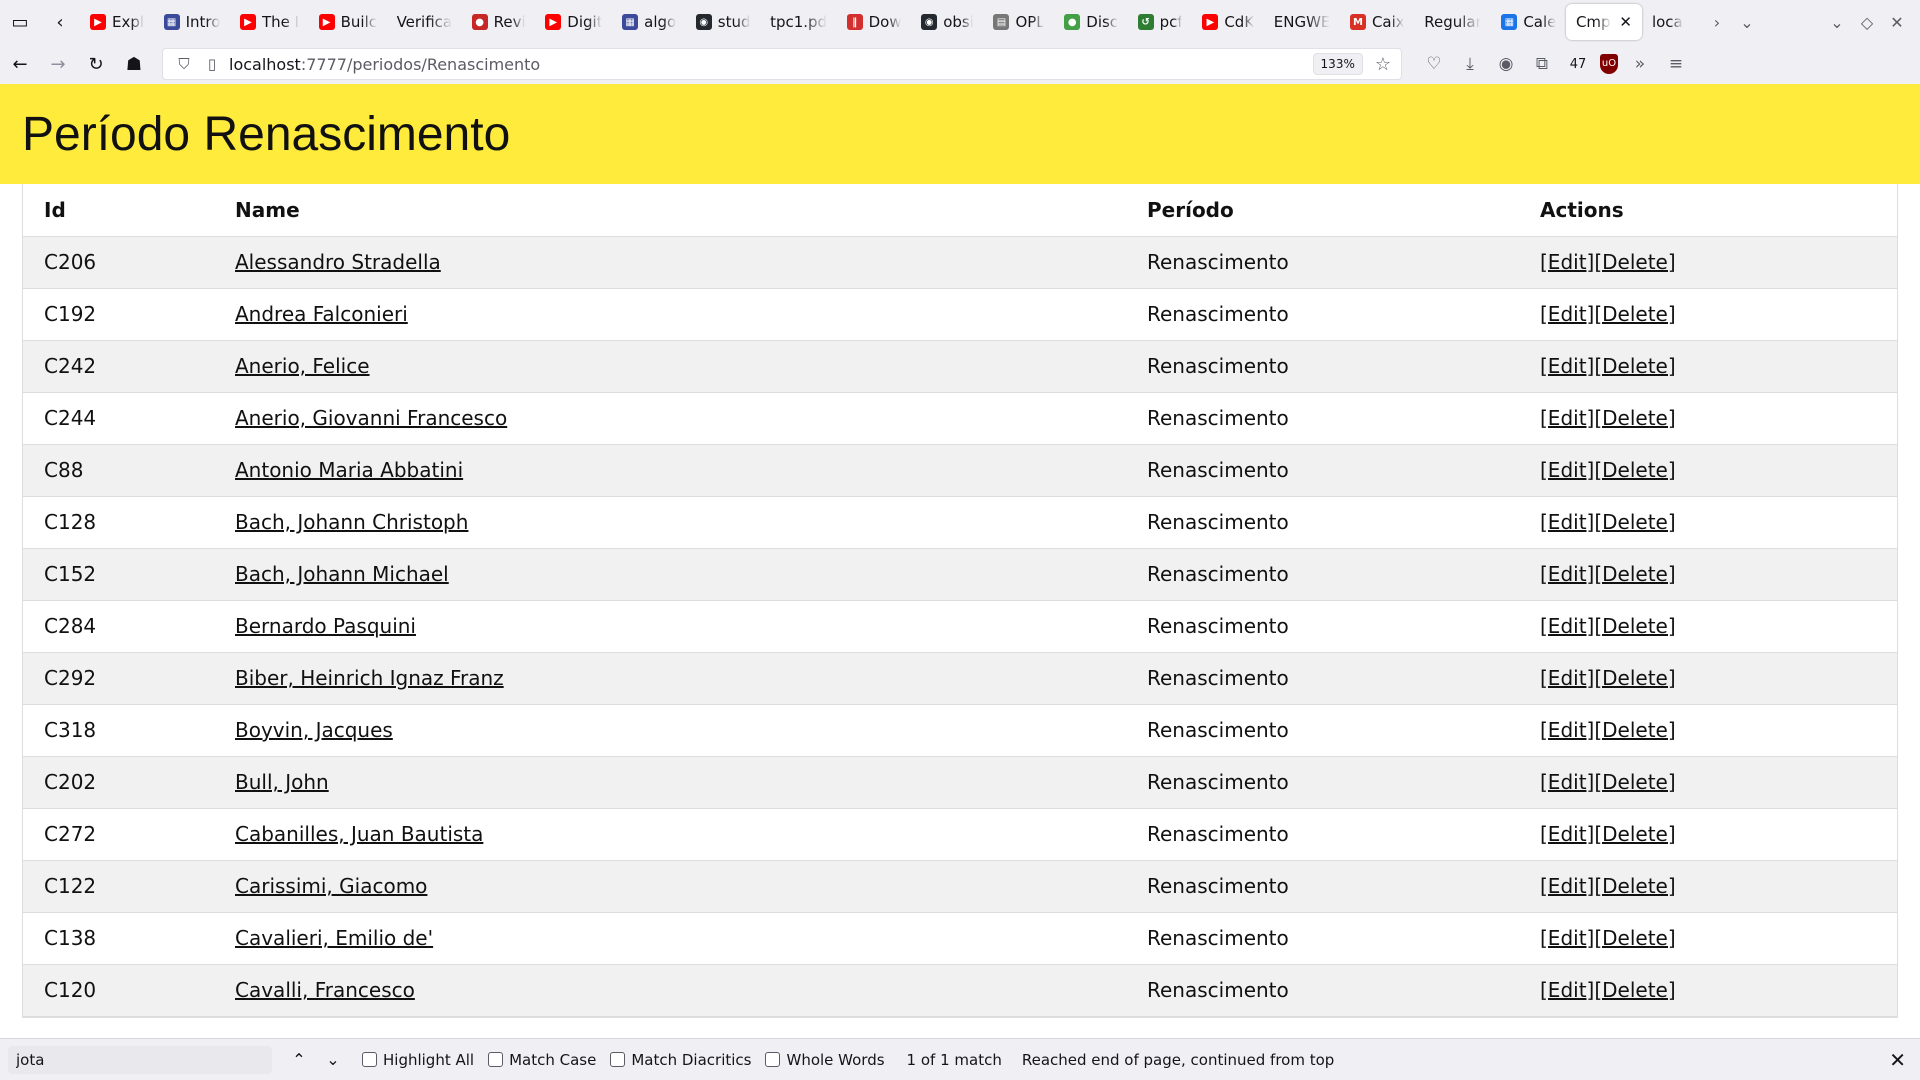 The width and height of the screenshot is (1920, 1080). What do you see at coordinates (1897, 1060) in the screenshot?
I see `close-find-bar-icon: ✕` at bounding box center [1897, 1060].